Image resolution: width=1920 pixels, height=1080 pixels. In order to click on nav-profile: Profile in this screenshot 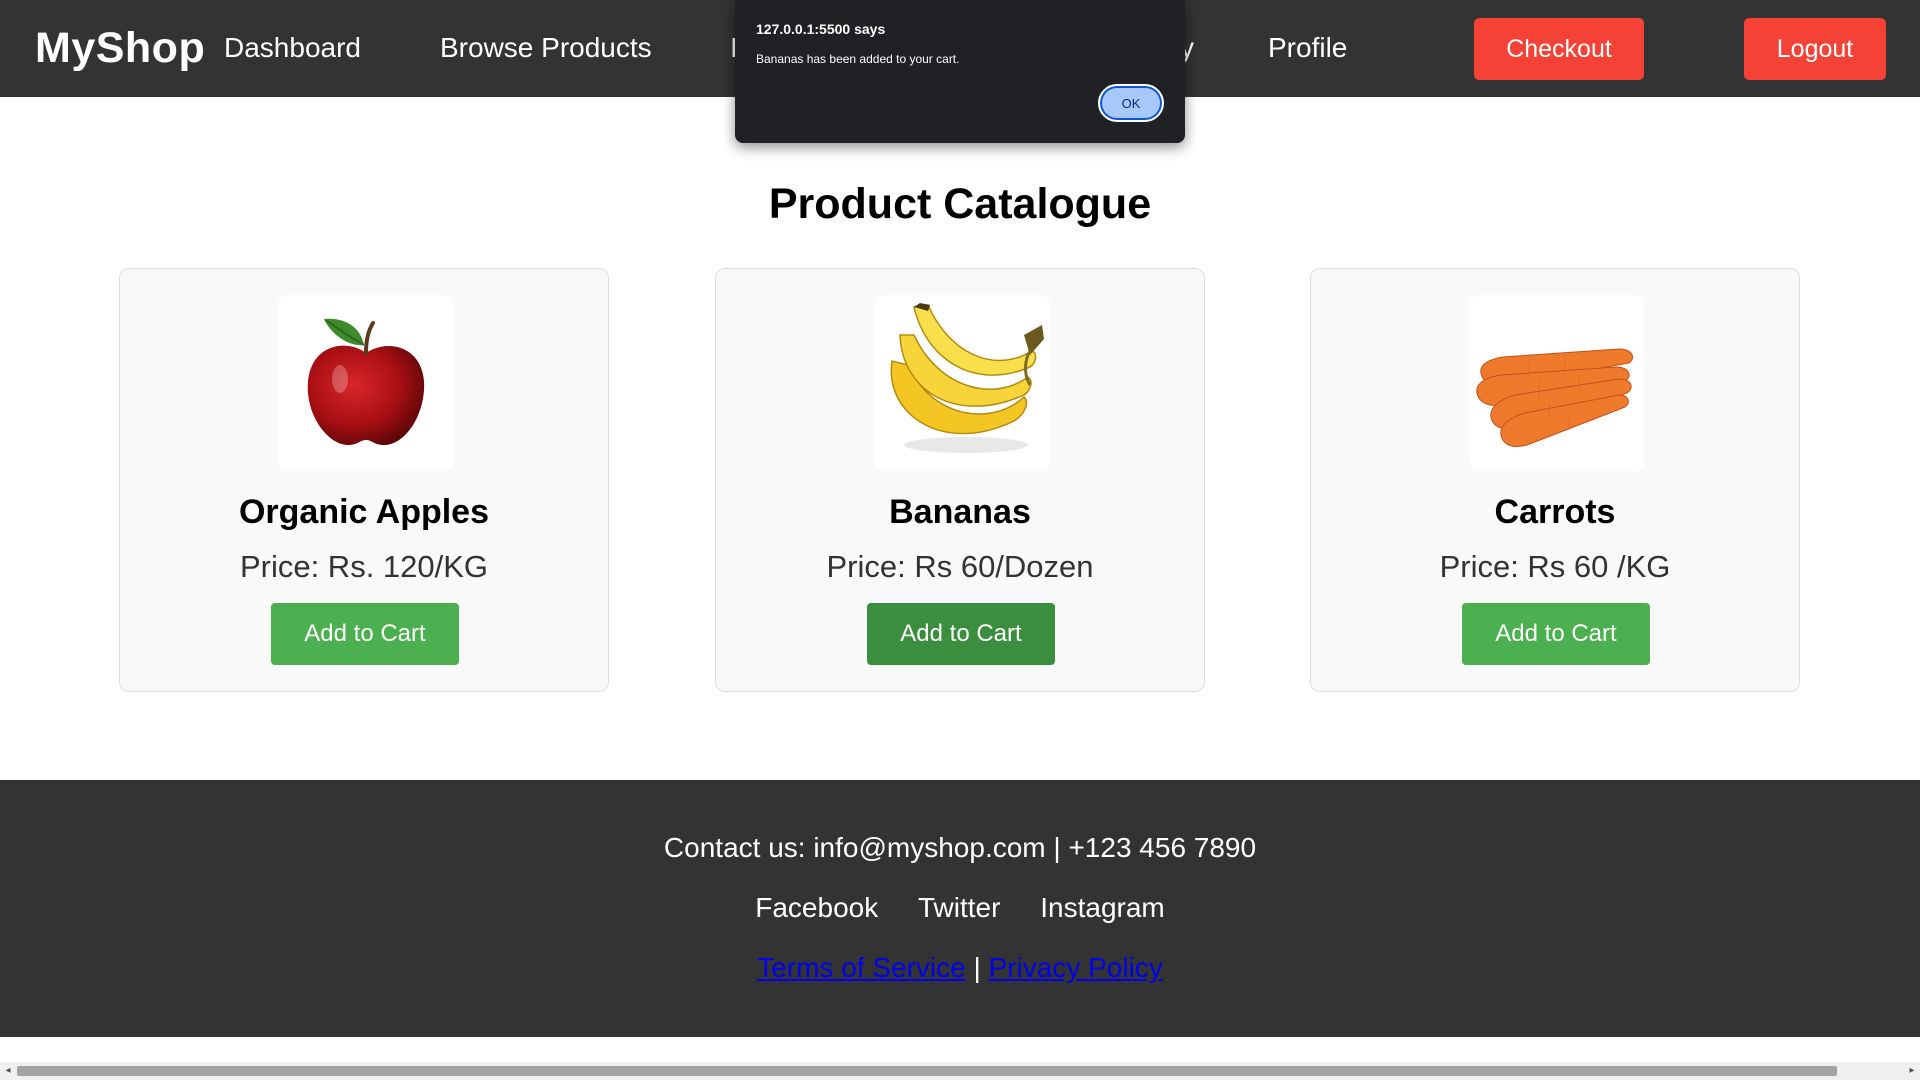, I will do `click(1307, 48)`.